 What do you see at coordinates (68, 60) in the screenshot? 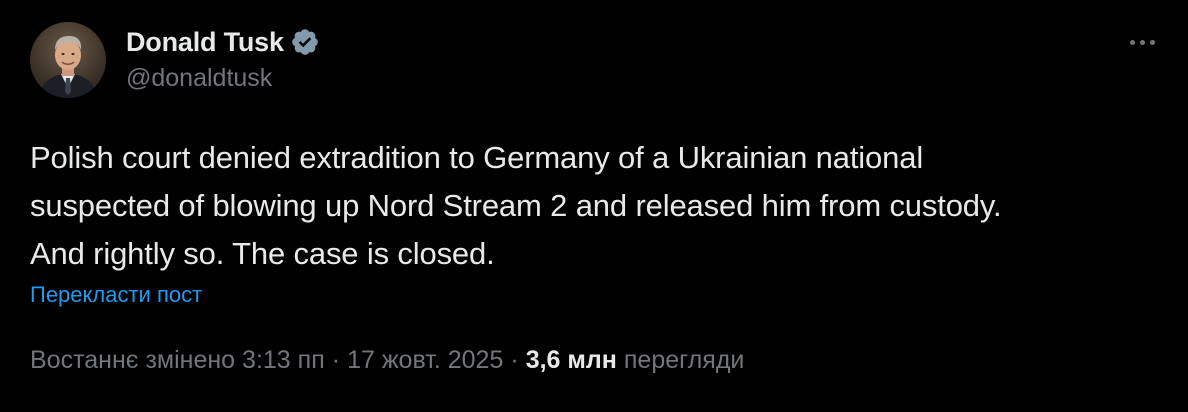
I see `avatar` at bounding box center [68, 60].